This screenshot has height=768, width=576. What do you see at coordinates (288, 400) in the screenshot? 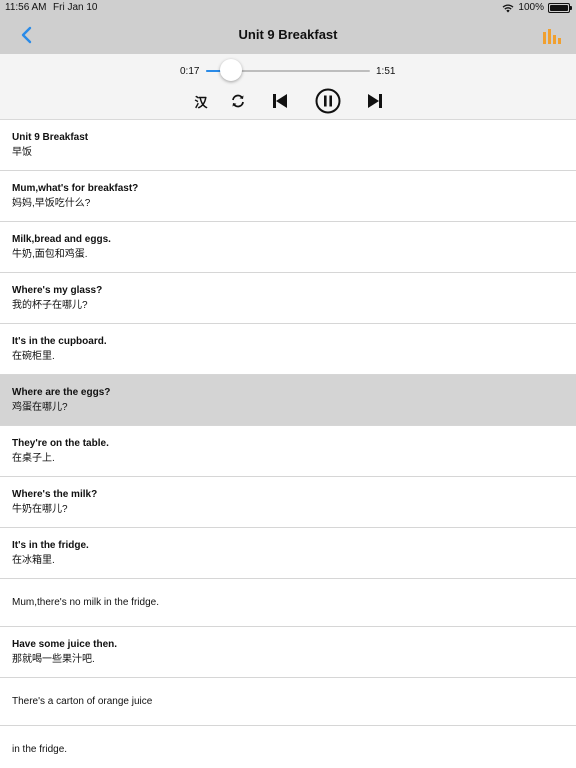
I see `list-item-current: Where are the eggs? 鸡蛋在哪儿?` at bounding box center [288, 400].